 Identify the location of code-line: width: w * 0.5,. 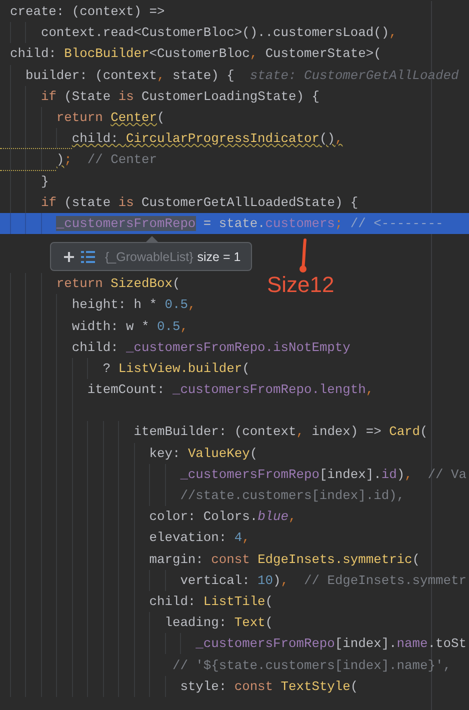
(129, 326).